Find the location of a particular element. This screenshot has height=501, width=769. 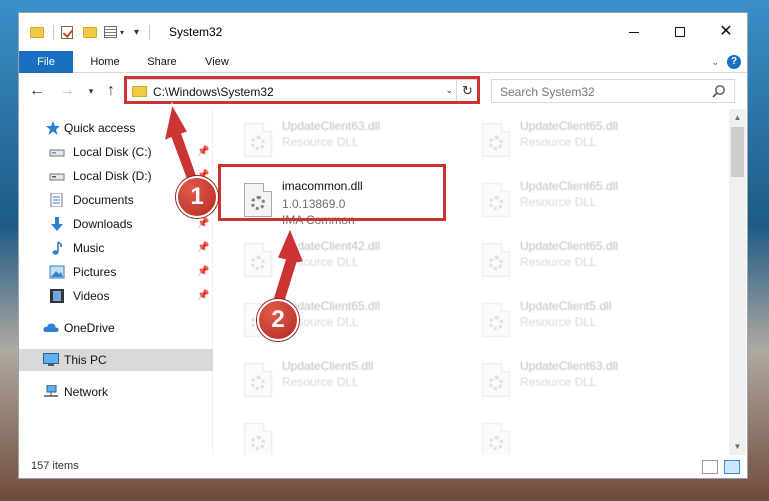

recent-locations-button: ▾ is located at coordinates (91, 91).